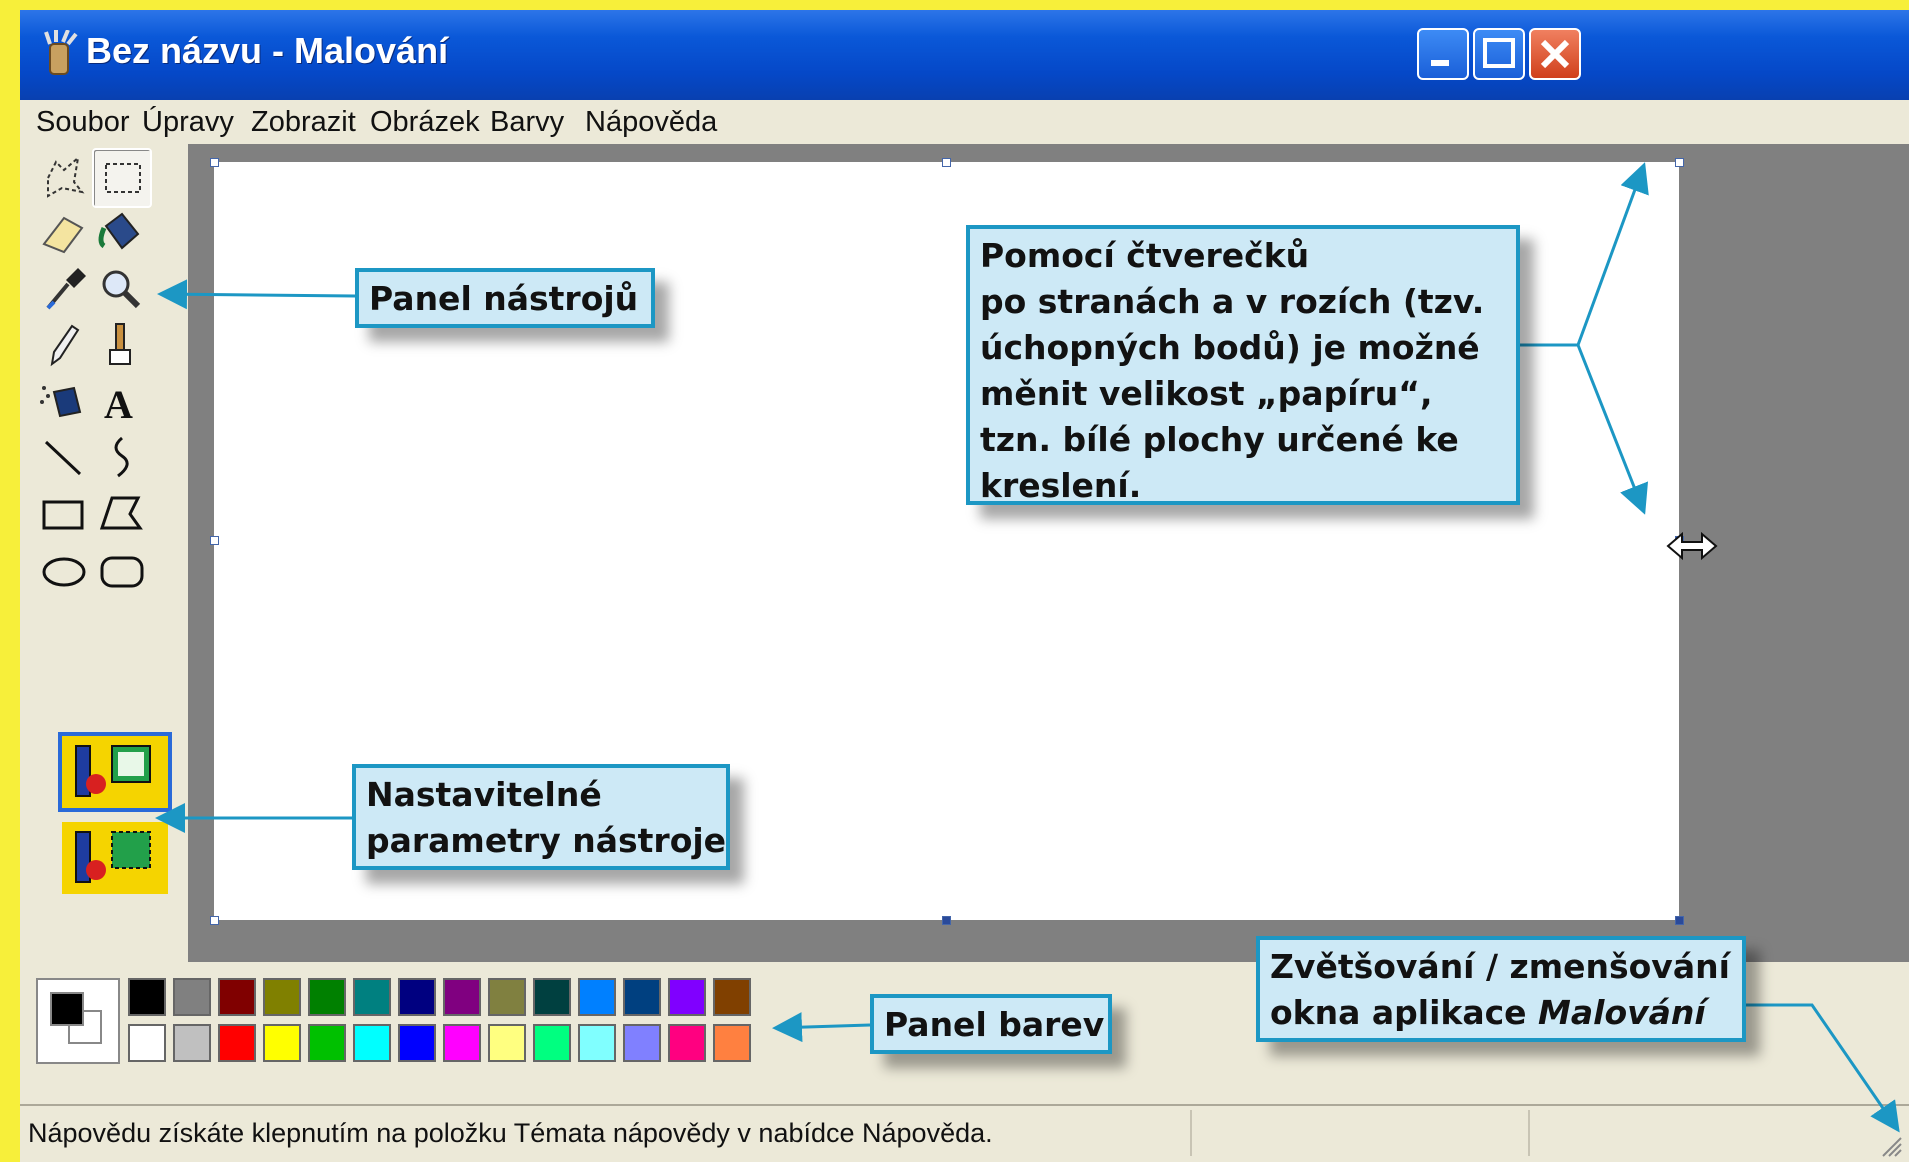  What do you see at coordinates (964, 55) in the screenshot?
I see `title-bar: Bez názvu - Malování` at bounding box center [964, 55].